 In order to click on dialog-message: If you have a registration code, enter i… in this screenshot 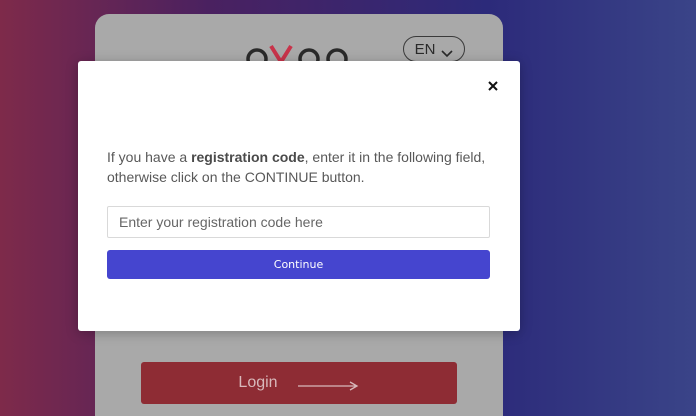, I will do `click(303, 167)`.